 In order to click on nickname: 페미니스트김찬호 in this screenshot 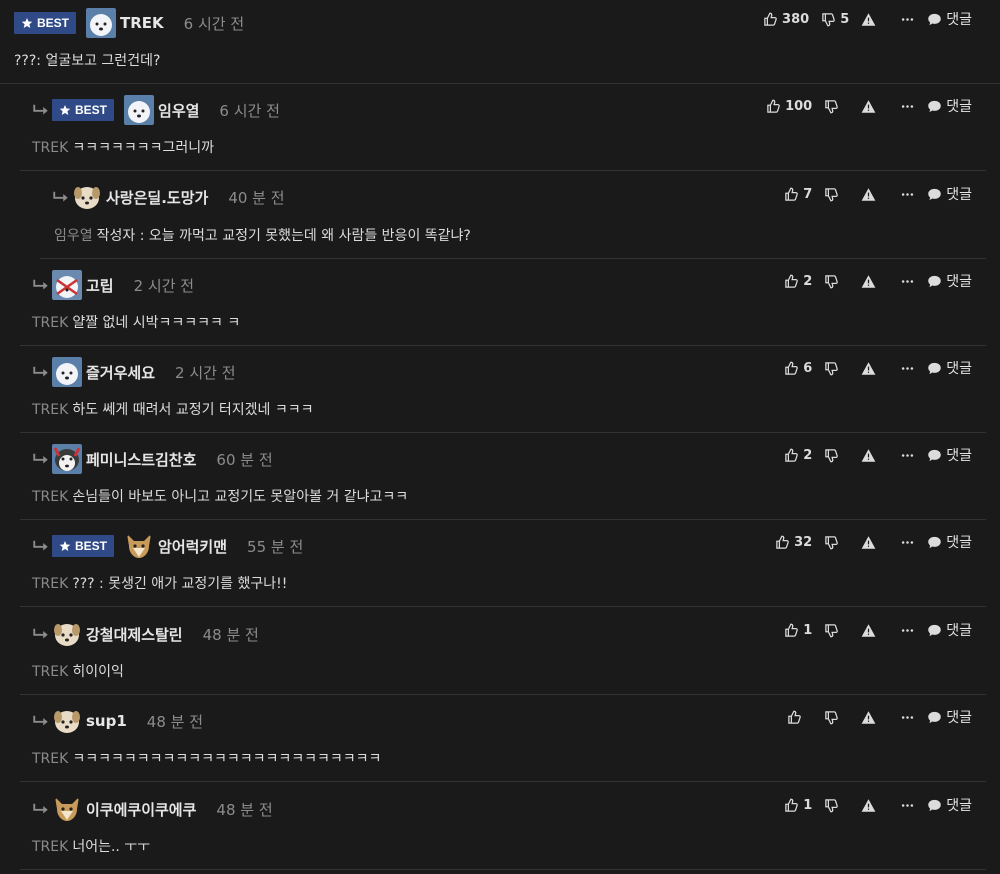, I will do `click(141, 459)`.